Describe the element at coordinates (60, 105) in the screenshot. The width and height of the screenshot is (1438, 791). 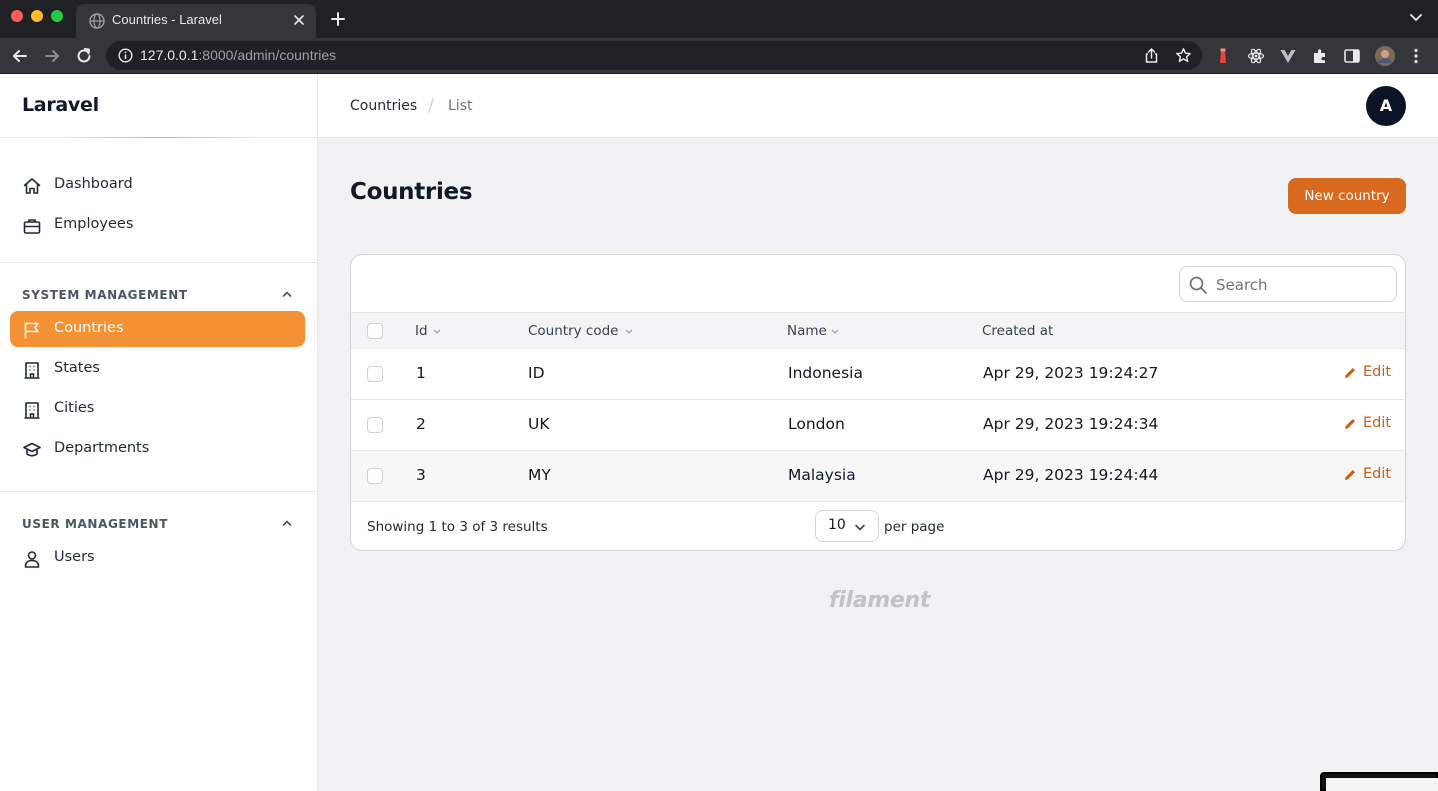
I see `brand-logo-text: Laravel` at that location.